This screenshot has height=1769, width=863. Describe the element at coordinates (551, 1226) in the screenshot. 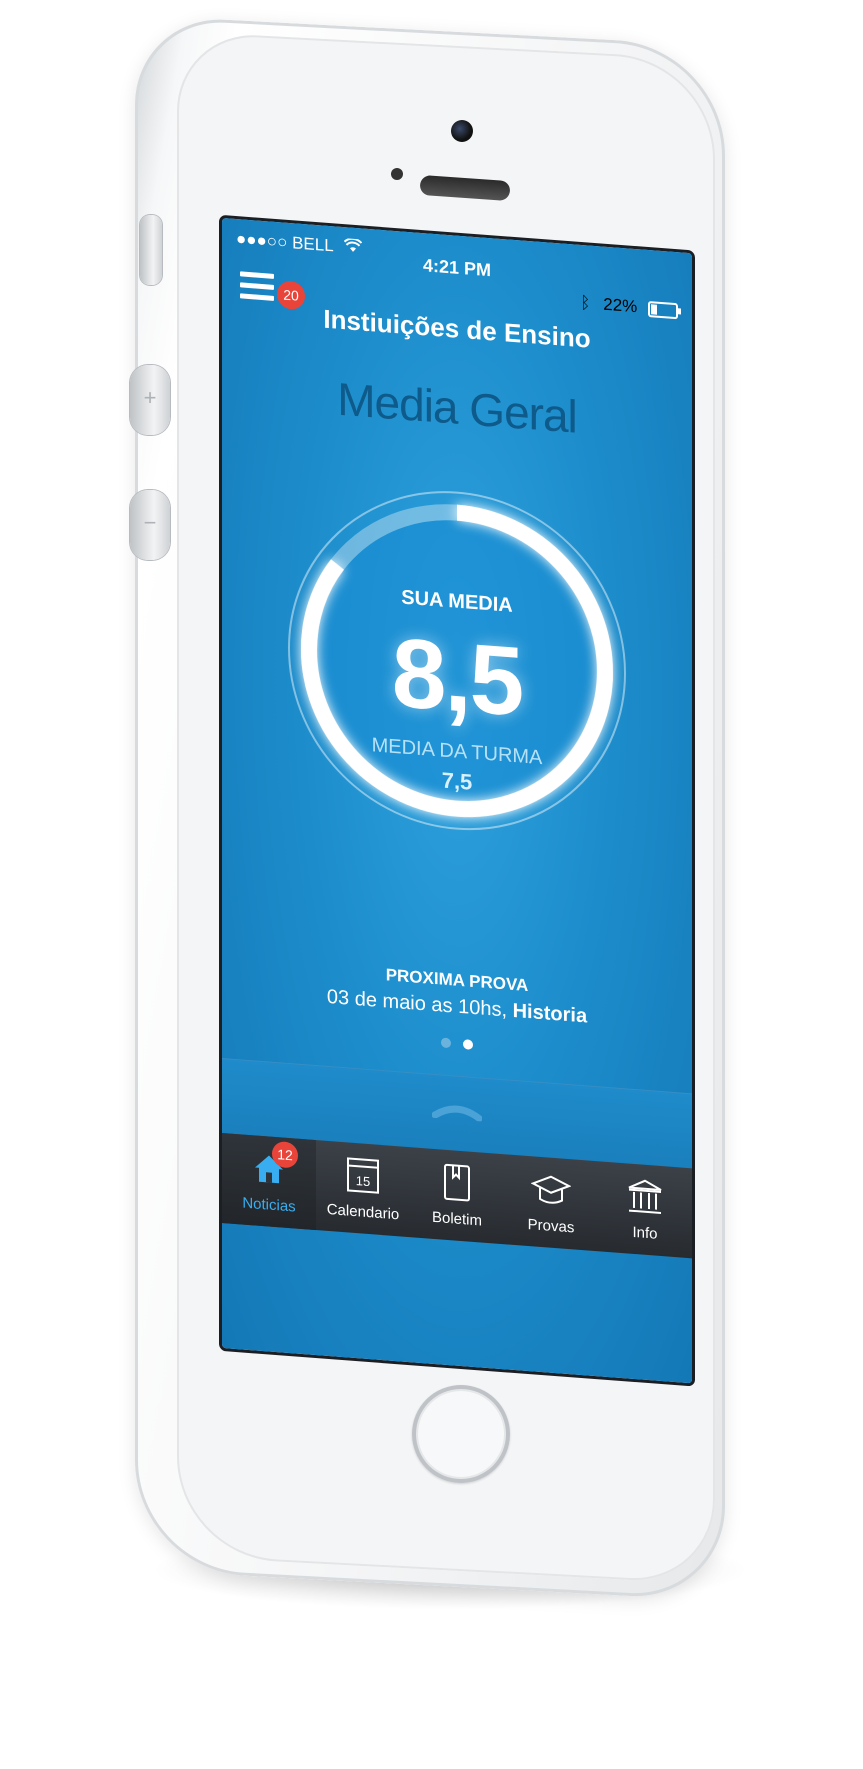

I see `tab-label: Provas` at that location.